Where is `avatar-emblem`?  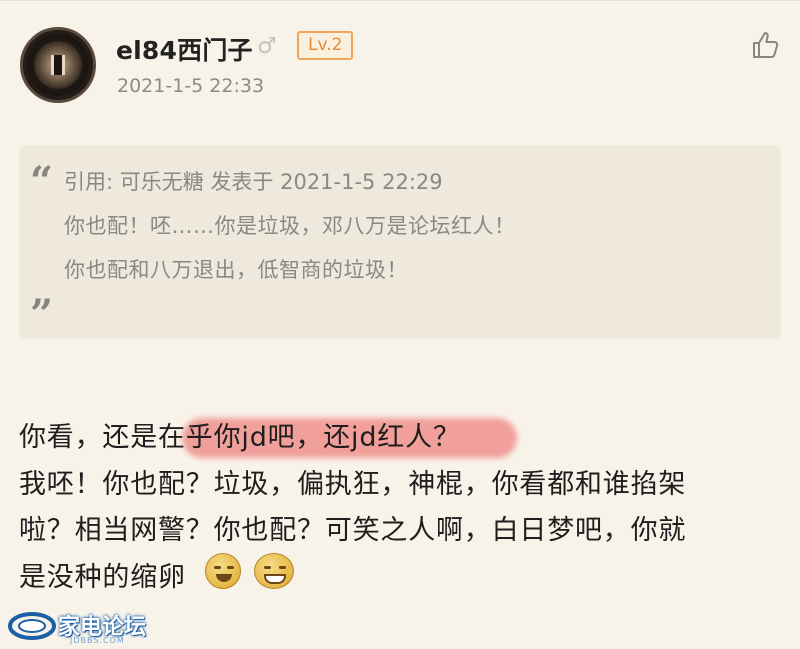 avatar-emblem is located at coordinates (58, 65).